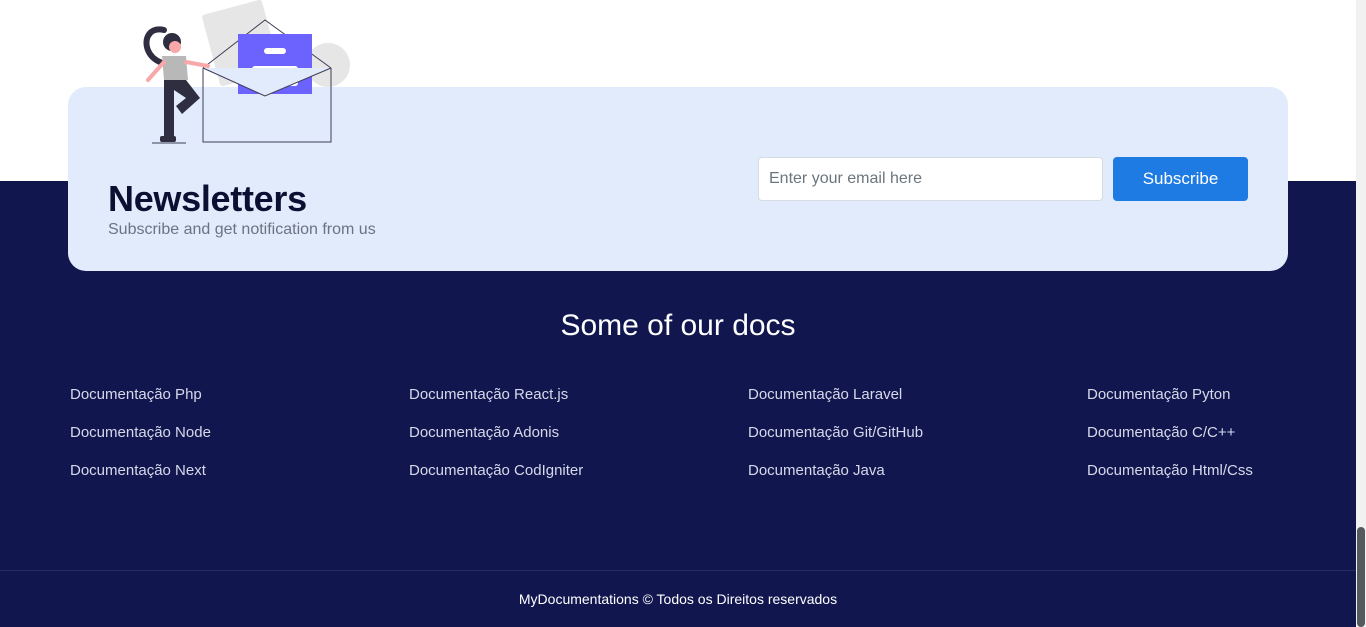 This screenshot has width=1366, height=627. What do you see at coordinates (1161, 432) in the screenshot?
I see `doc-link-c-cpp: Documentação C/C++` at bounding box center [1161, 432].